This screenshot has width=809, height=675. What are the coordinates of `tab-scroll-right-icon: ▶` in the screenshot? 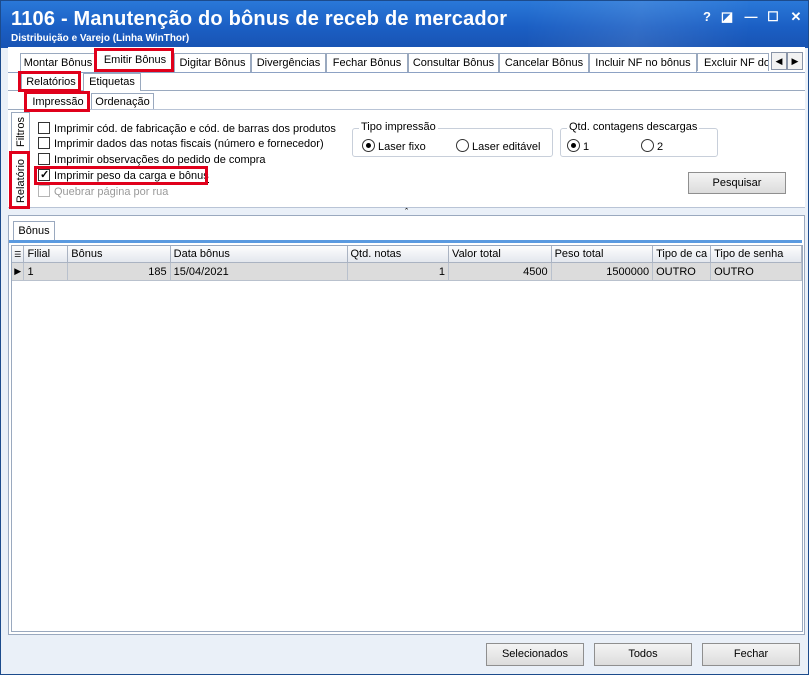 It's located at (795, 61).